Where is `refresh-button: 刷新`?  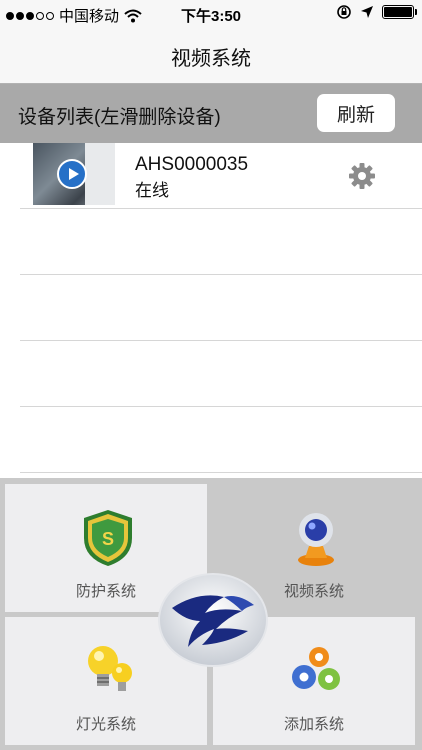 refresh-button: 刷新 is located at coordinates (356, 113).